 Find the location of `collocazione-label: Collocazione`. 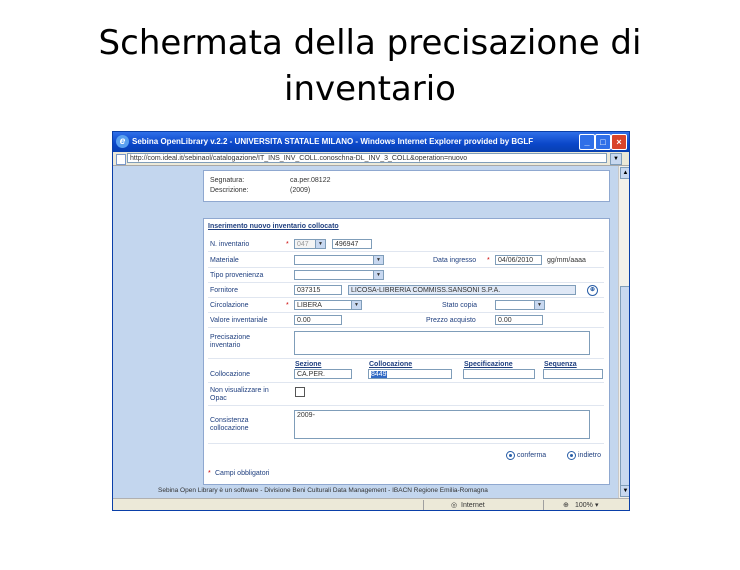

collocazione-label: Collocazione is located at coordinates (230, 374).